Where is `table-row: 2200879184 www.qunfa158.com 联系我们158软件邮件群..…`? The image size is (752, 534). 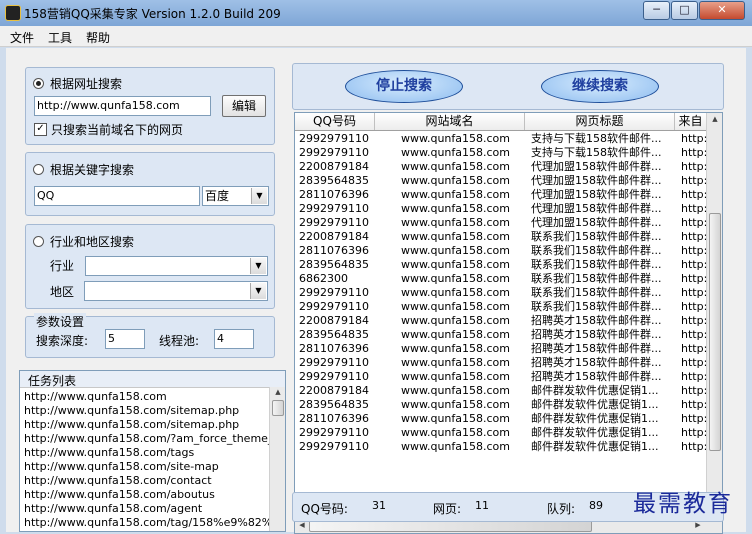 table-row: 2200879184 www.qunfa158.com 联系我们158软件邮件群..… is located at coordinates (501, 237).